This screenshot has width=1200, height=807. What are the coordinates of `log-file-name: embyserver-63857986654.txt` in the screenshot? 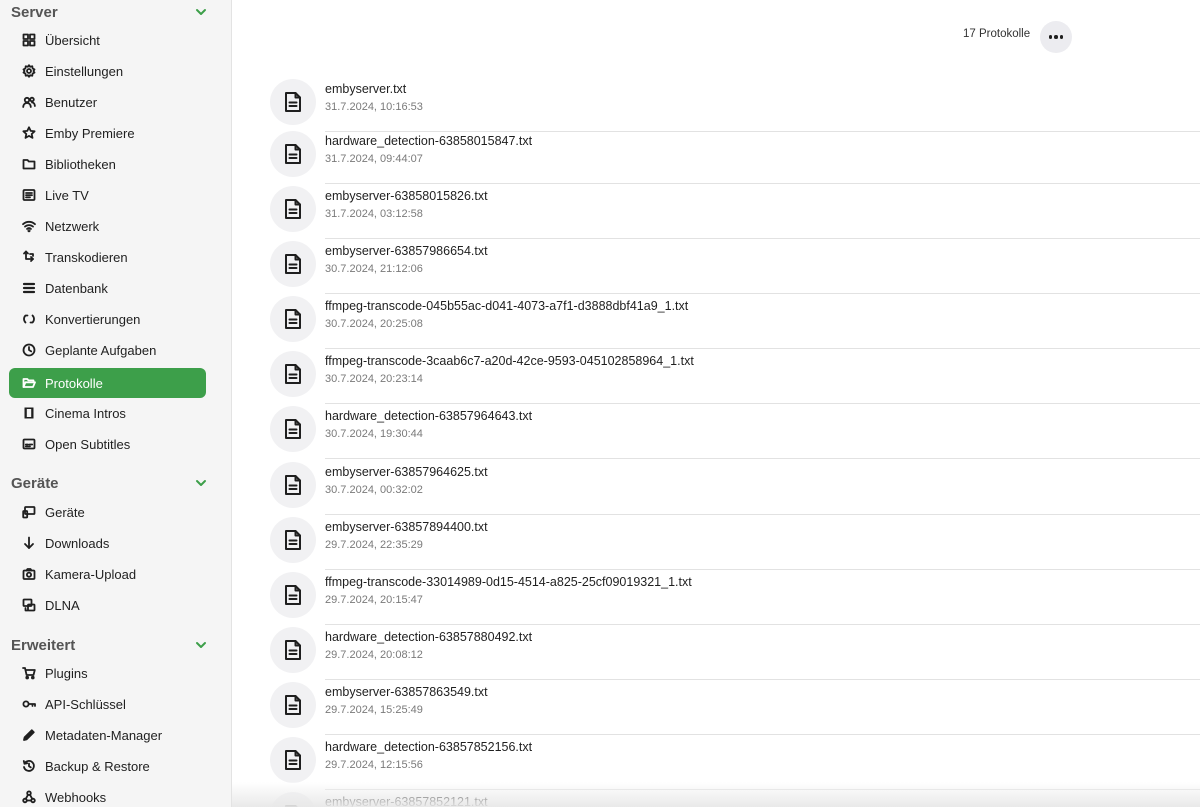 It's located at (406, 251).